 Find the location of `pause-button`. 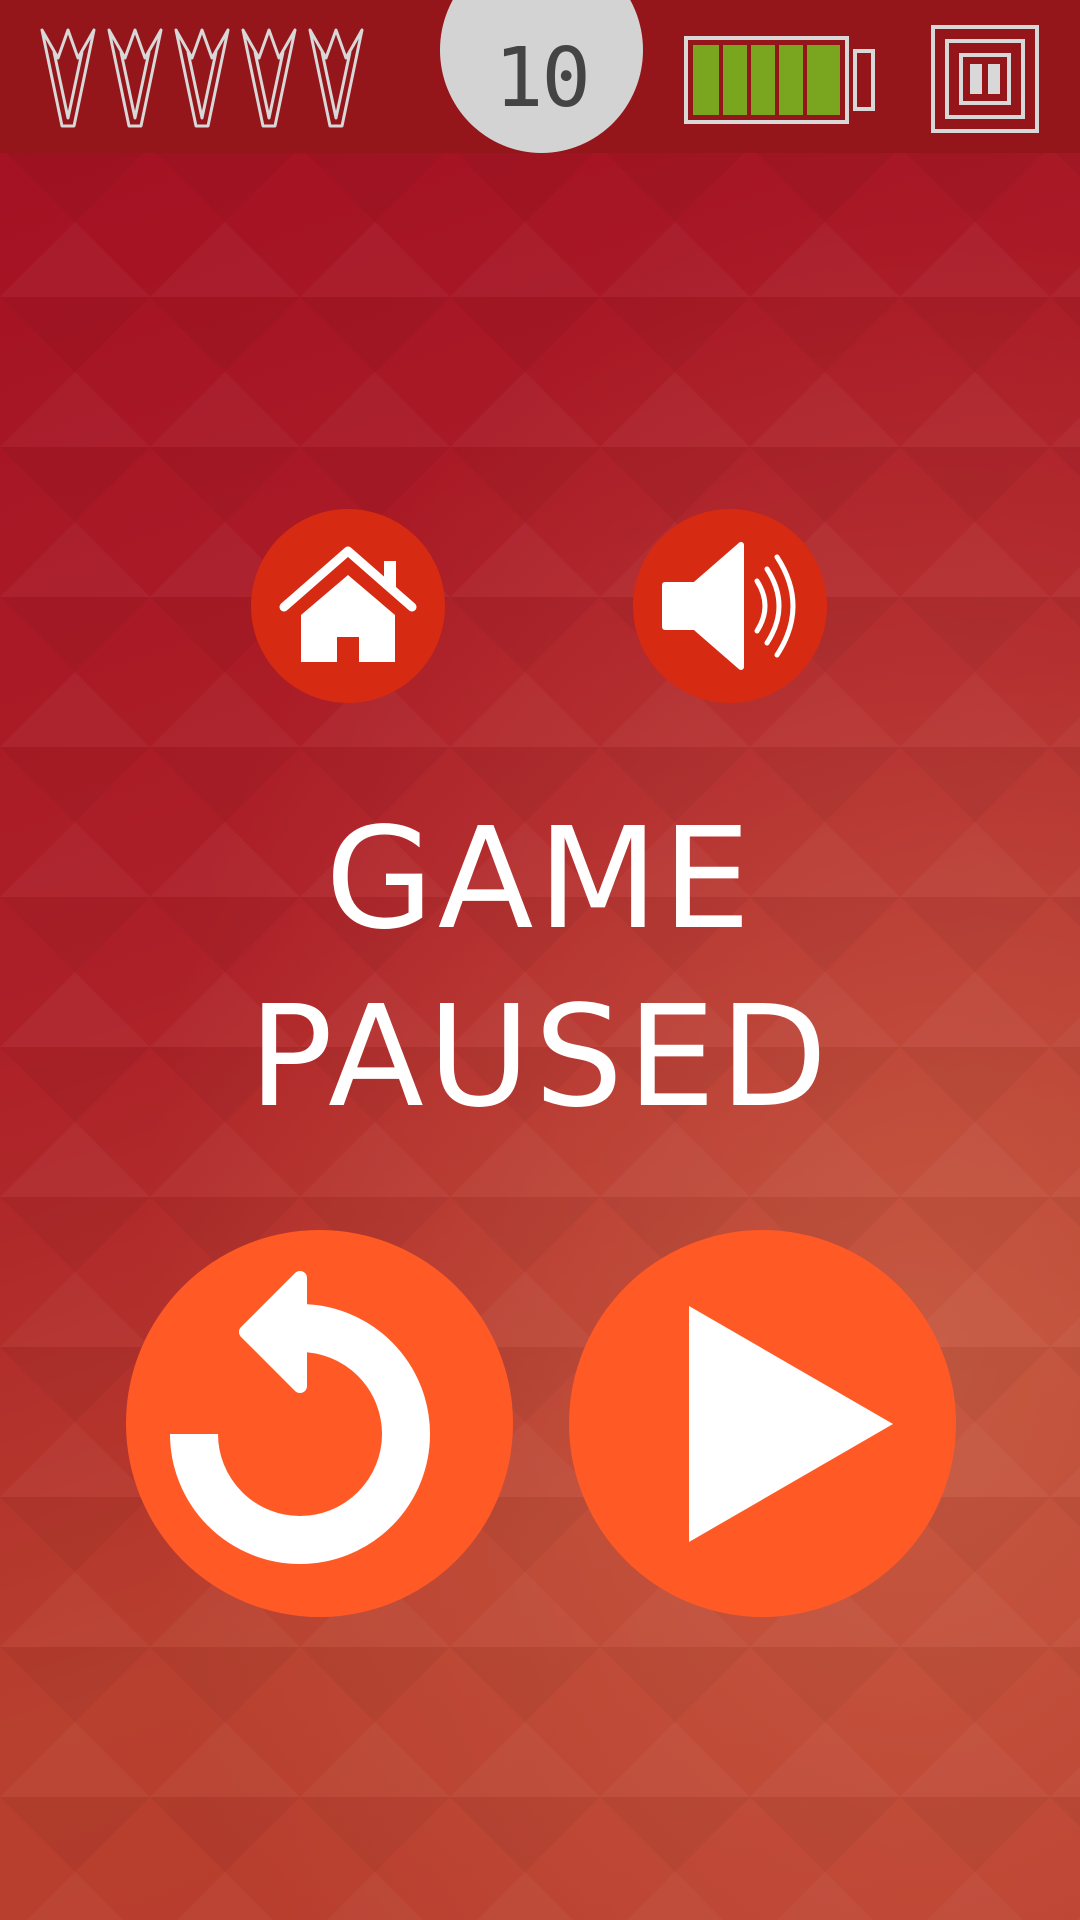

pause-button is located at coordinates (985, 79).